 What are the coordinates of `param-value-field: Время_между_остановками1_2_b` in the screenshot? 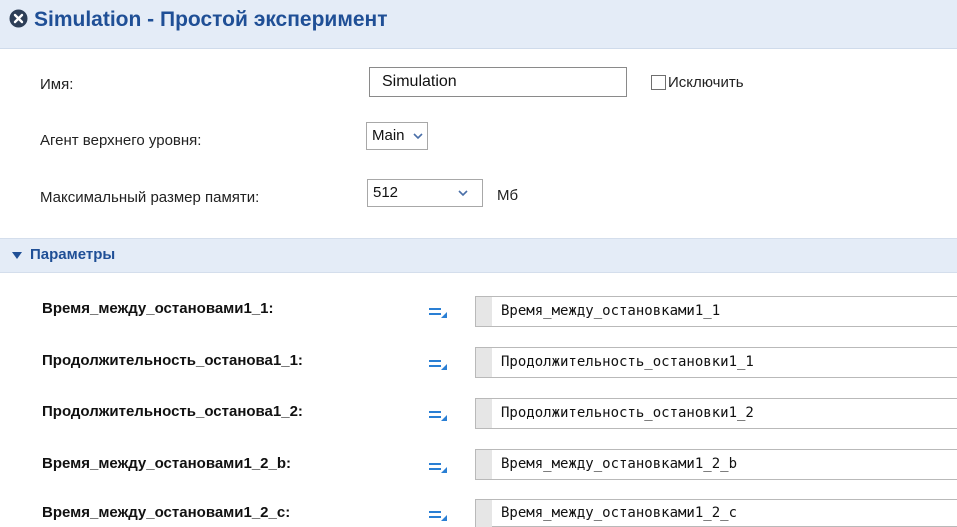 It's located at (716, 464).